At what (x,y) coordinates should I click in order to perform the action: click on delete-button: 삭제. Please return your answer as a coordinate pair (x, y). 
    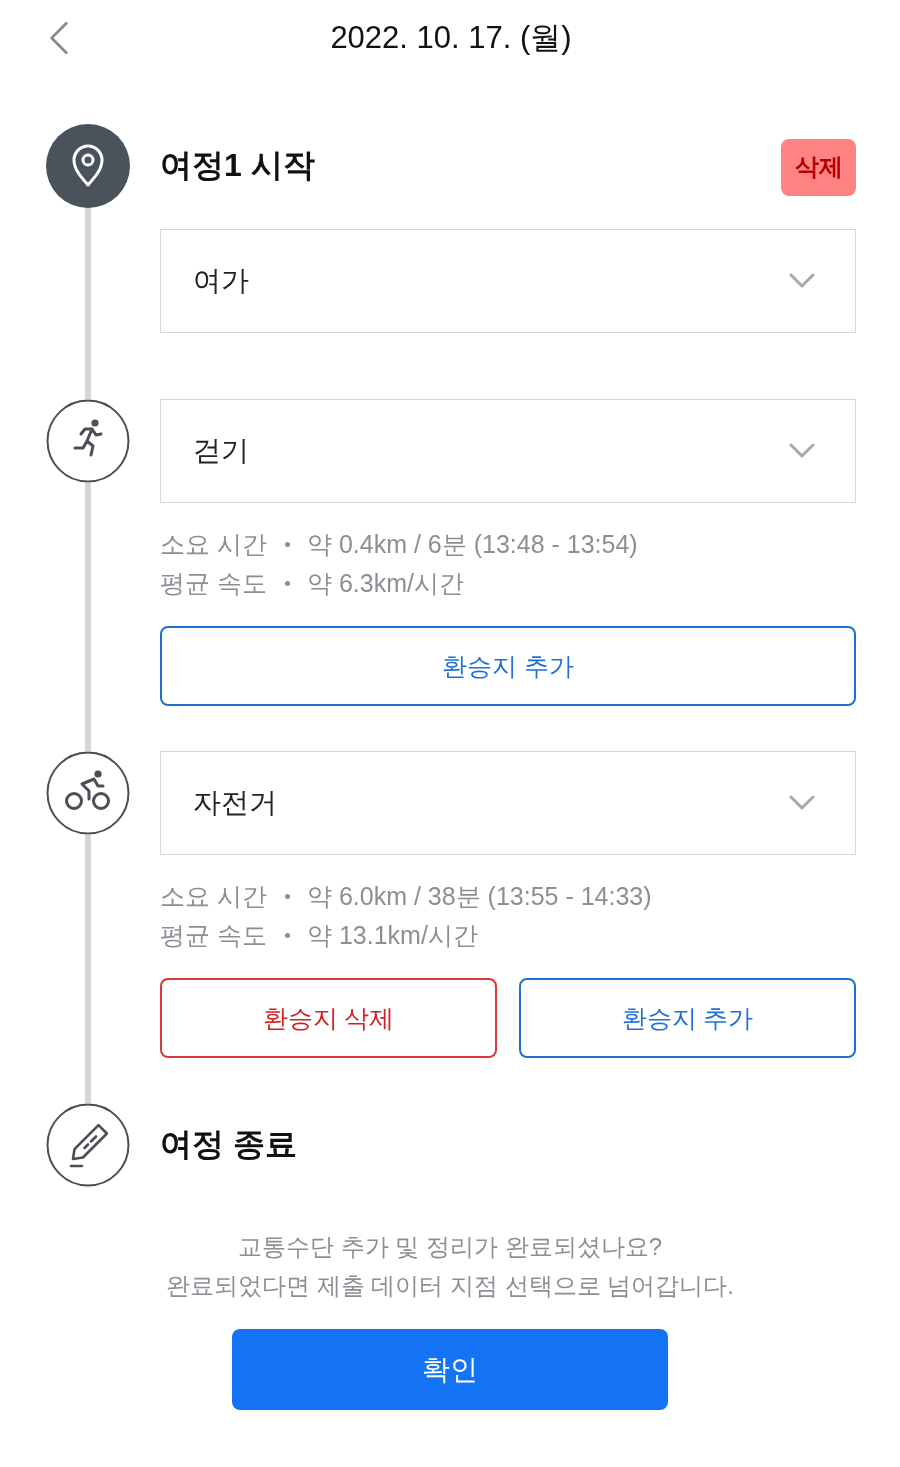
    Looking at the image, I should click on (818, 167).